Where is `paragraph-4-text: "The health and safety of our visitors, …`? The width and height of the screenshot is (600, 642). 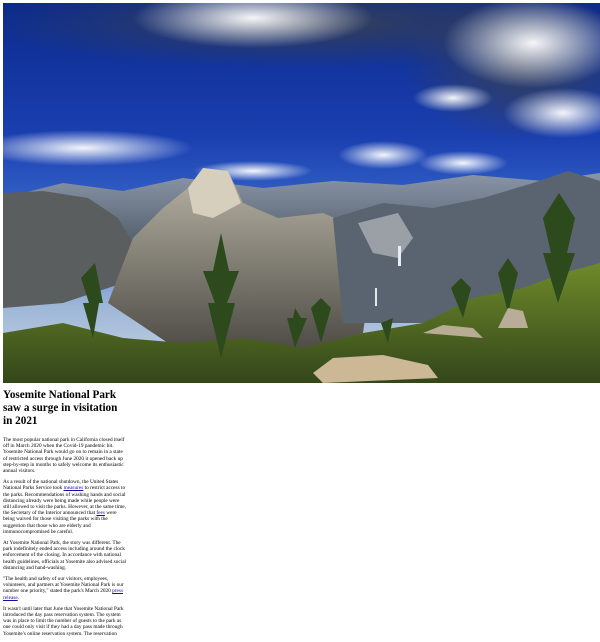
paragraph-4-text: "The health and safety of our visitors, … is located at coordinates (63, 585).